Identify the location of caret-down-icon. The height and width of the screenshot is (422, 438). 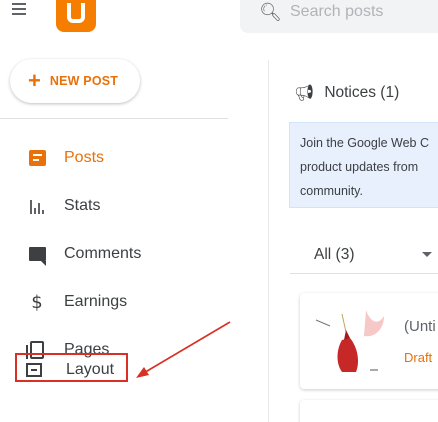
(427, 254).